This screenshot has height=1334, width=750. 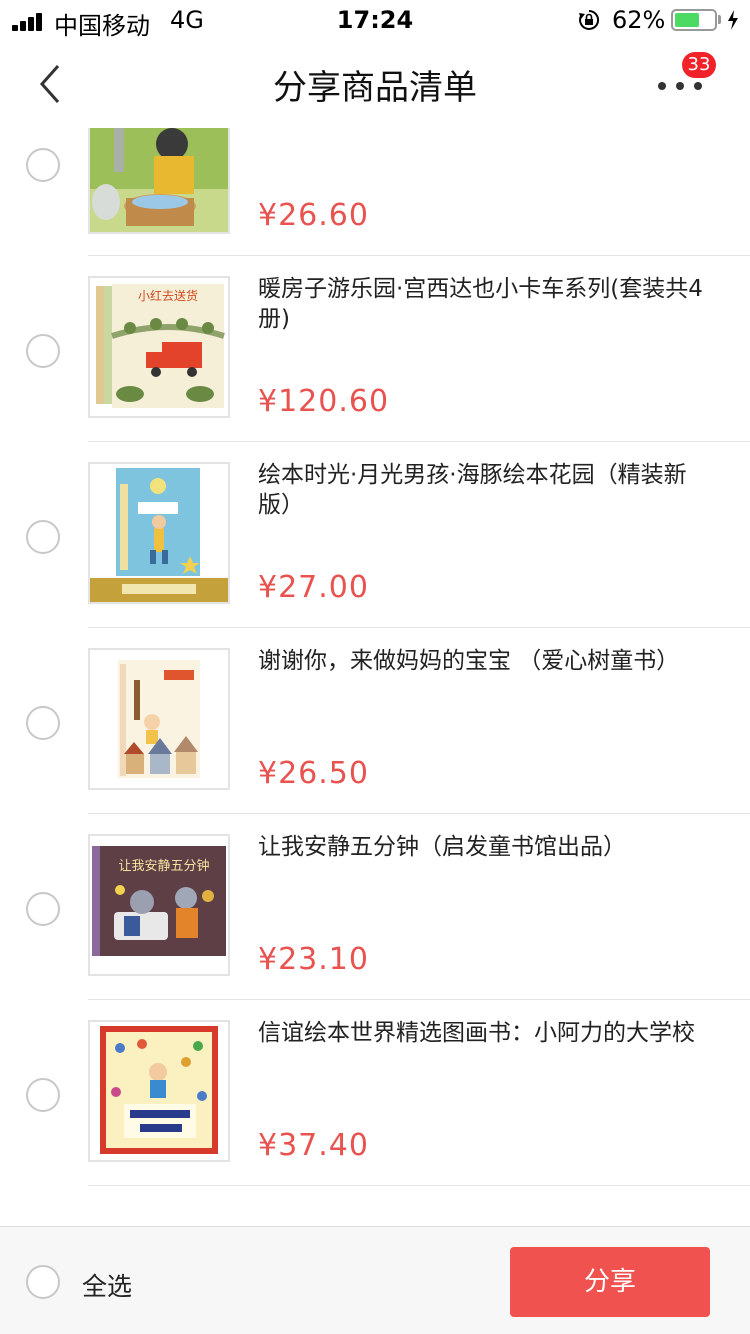 I want to click on status-bar: 中国移动 4G 17:24 62%, so click(x=375, y=20).